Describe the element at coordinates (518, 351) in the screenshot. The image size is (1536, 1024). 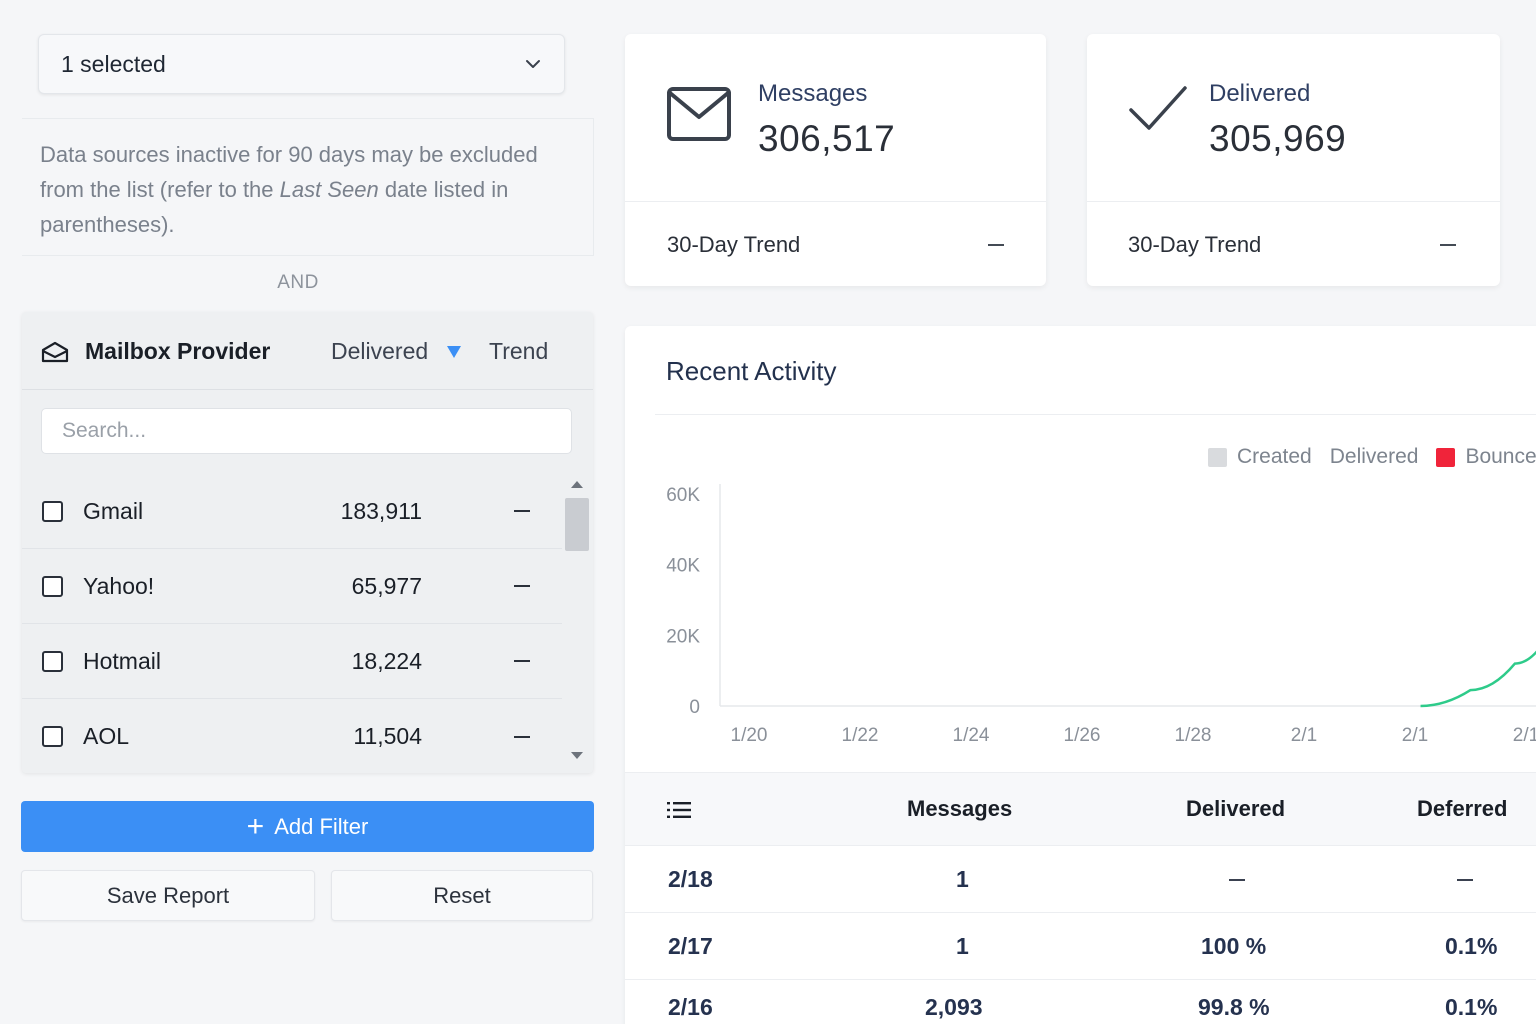
I see `trend-column-header: Trend` at that location.